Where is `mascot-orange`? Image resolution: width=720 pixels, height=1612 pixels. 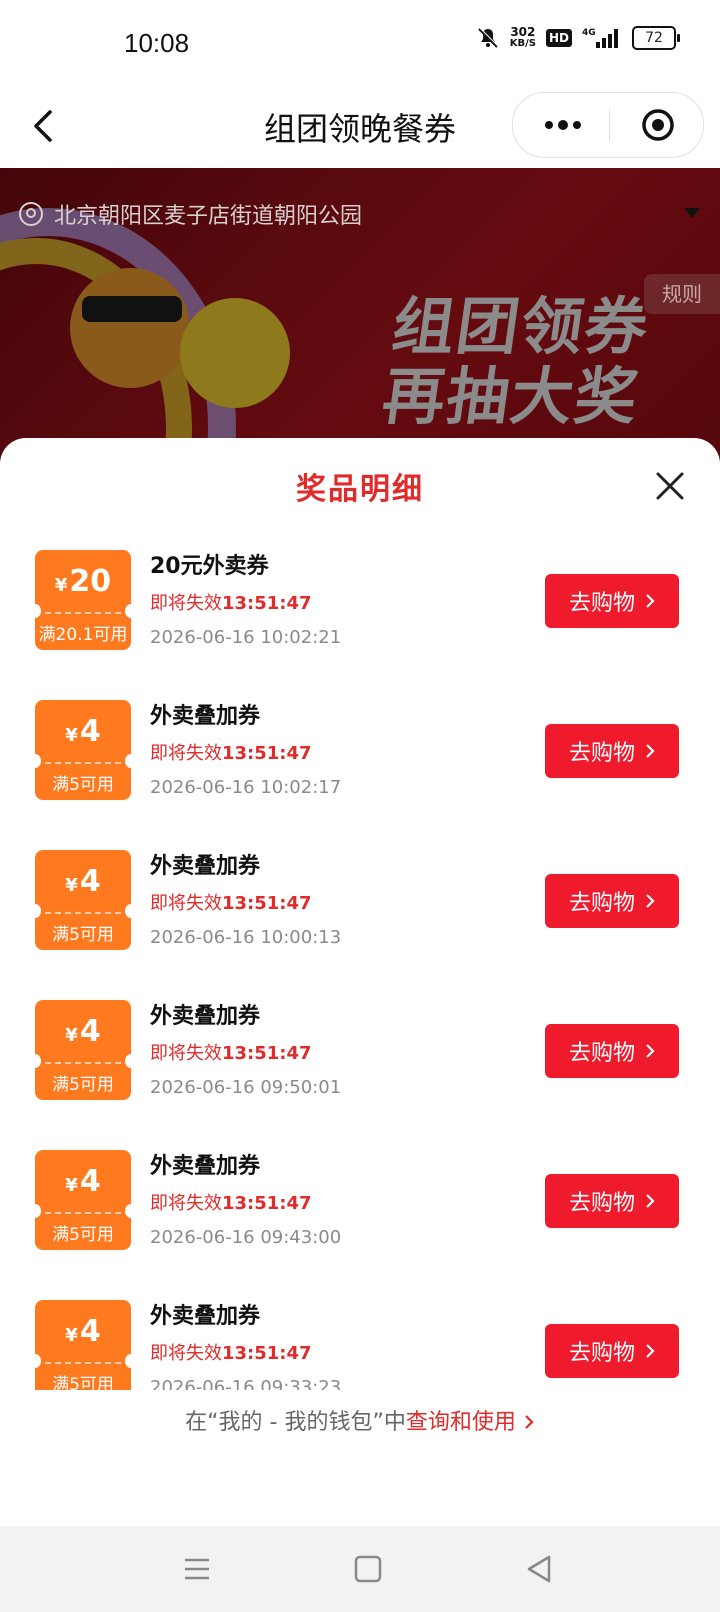 mascot-orange is located at coordinates (130, 328).